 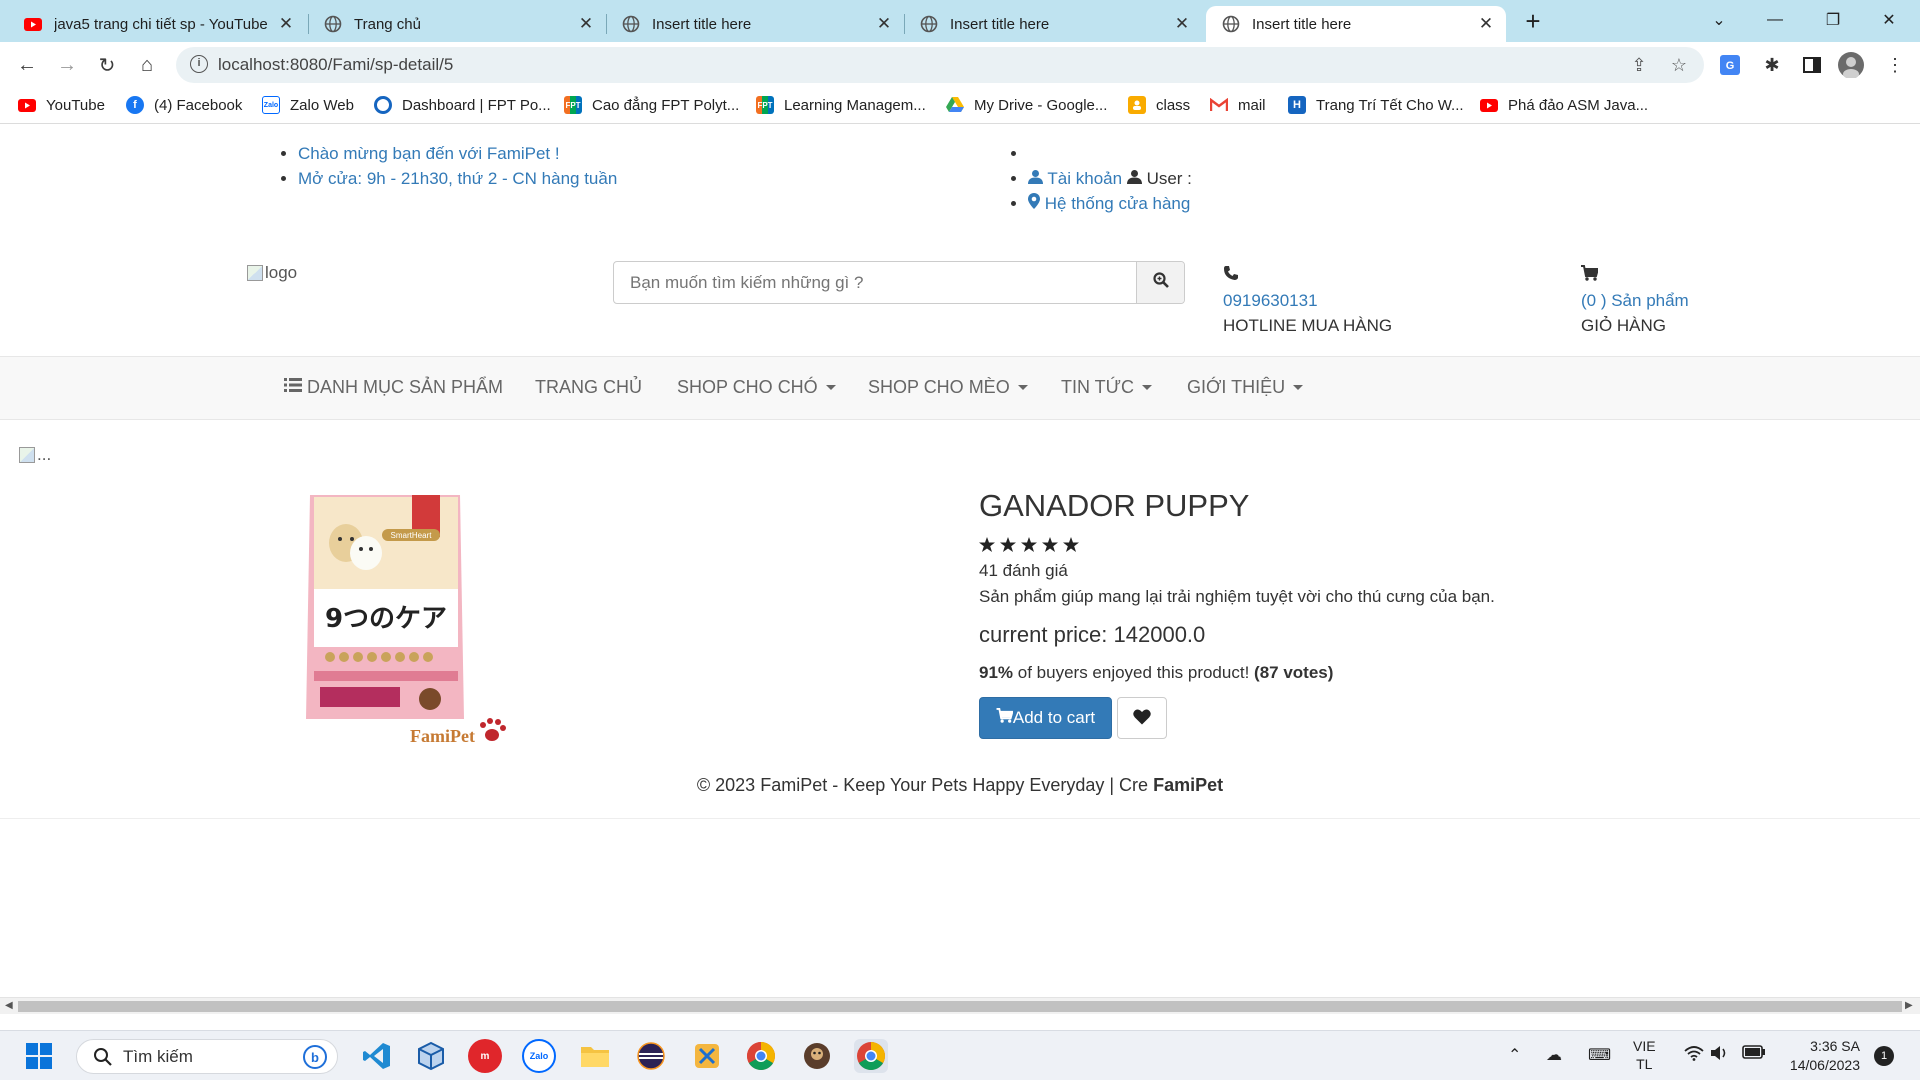 What do you see at coordinates (1889, 20) in the screenshot?
I see `window-close-icon: ✕` at bounding box center [1889, 20].